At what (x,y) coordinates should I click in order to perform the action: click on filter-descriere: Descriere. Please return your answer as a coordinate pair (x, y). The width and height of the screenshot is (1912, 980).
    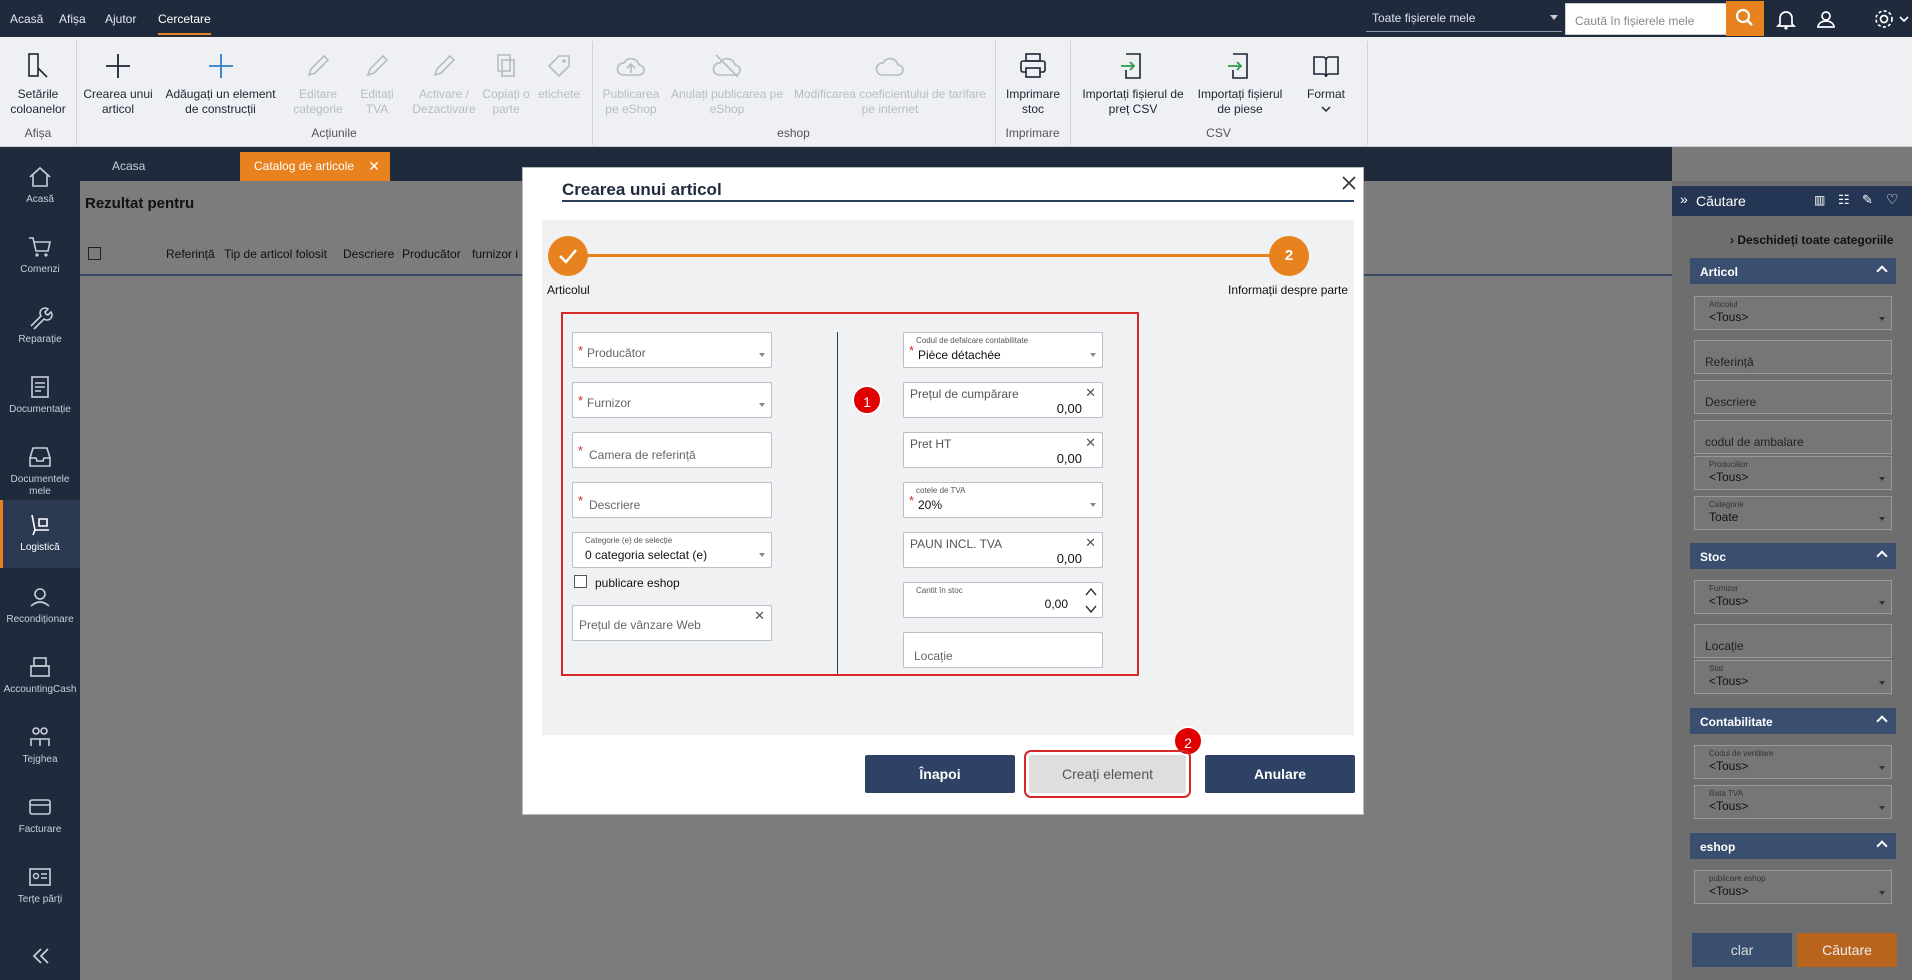
    Looking at the image, I should click on (1793, 397).